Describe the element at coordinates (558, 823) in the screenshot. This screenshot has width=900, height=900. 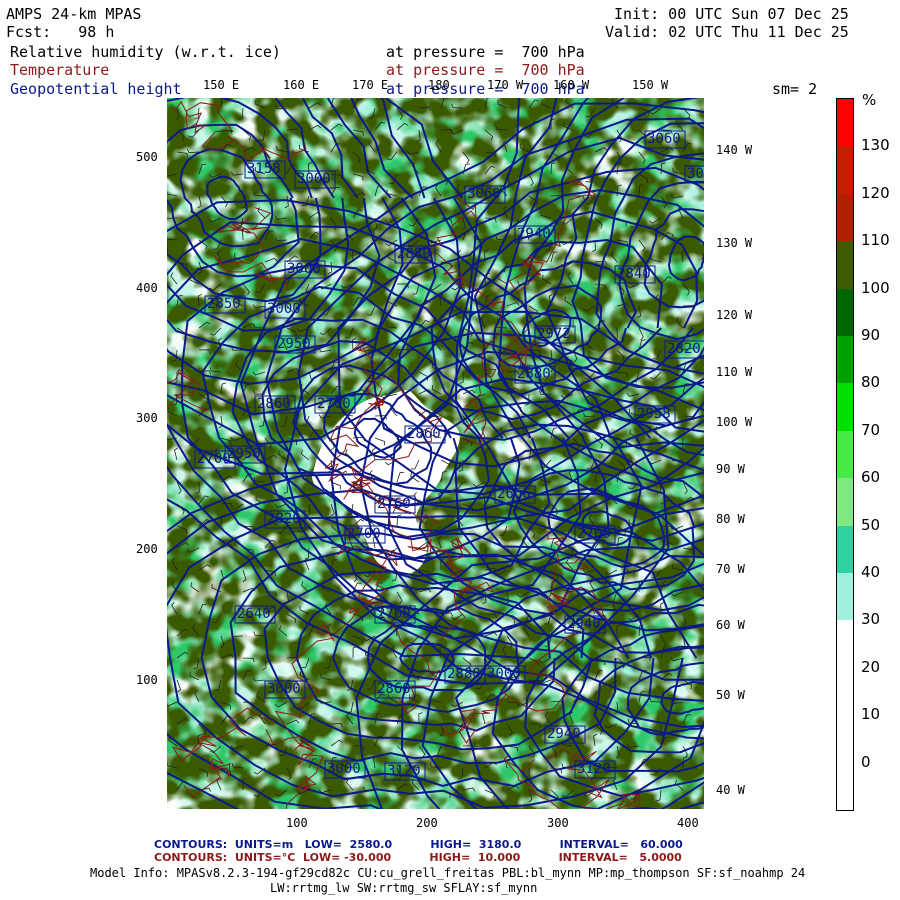
I see `x-tick-label: 300` at that location.